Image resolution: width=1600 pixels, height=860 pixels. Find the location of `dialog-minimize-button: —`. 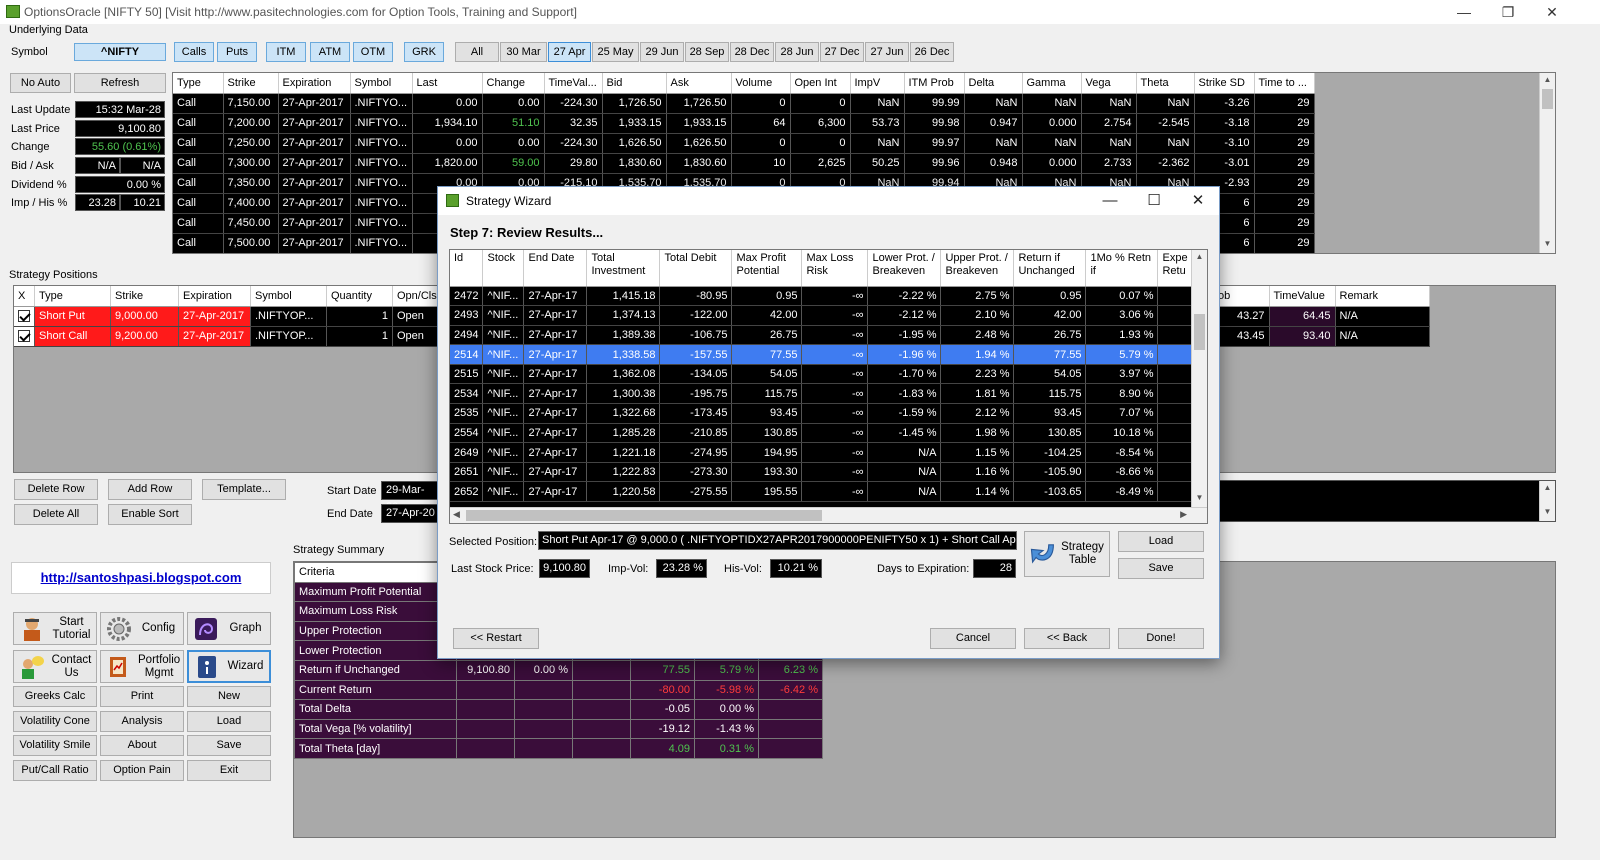

dialog-minimize-button: — is located at coordinates (1110, 201).